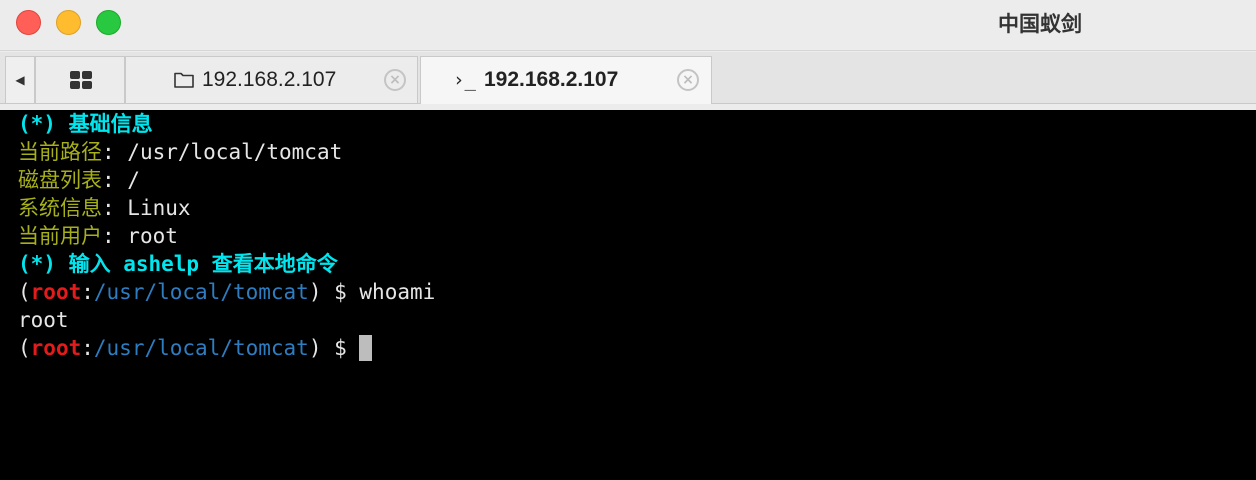  I want to click on tab-file-manager: 192.168.2.107 ×, so click(271, 79).